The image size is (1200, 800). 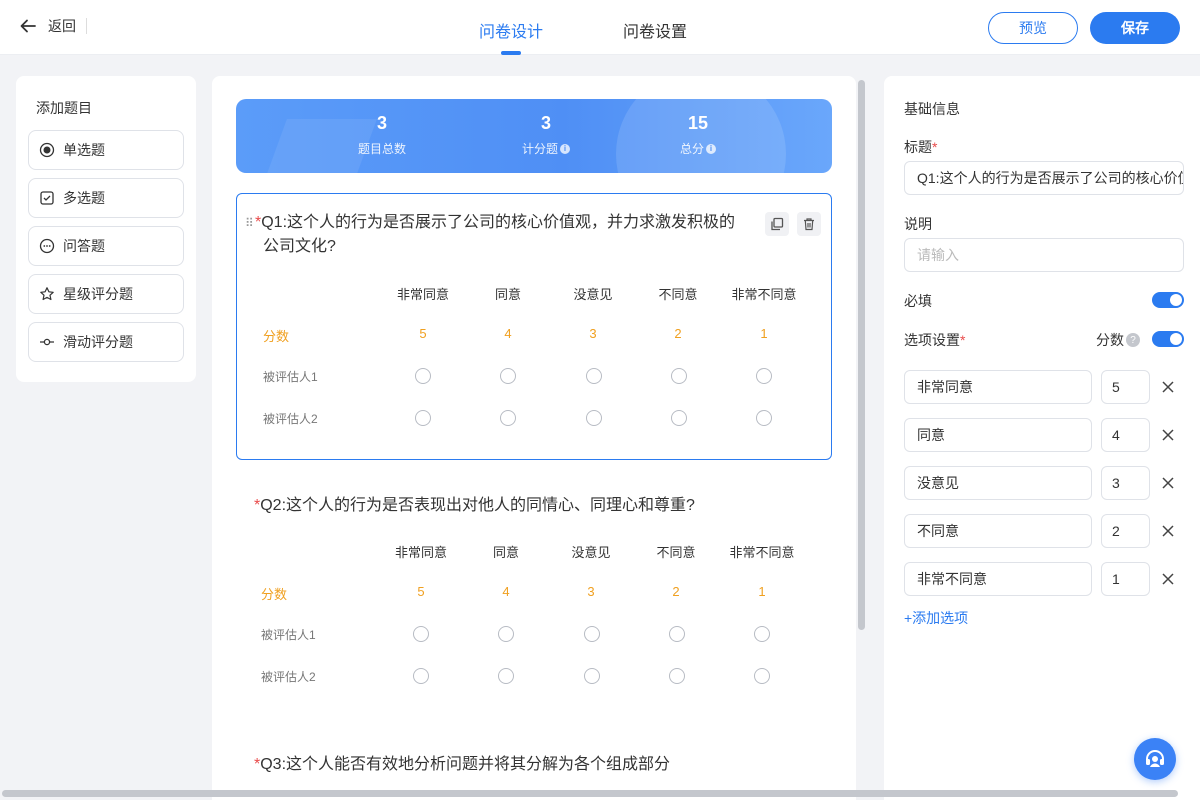 I want to click on question-type-label: 单选题, so click(x=84, y=150).